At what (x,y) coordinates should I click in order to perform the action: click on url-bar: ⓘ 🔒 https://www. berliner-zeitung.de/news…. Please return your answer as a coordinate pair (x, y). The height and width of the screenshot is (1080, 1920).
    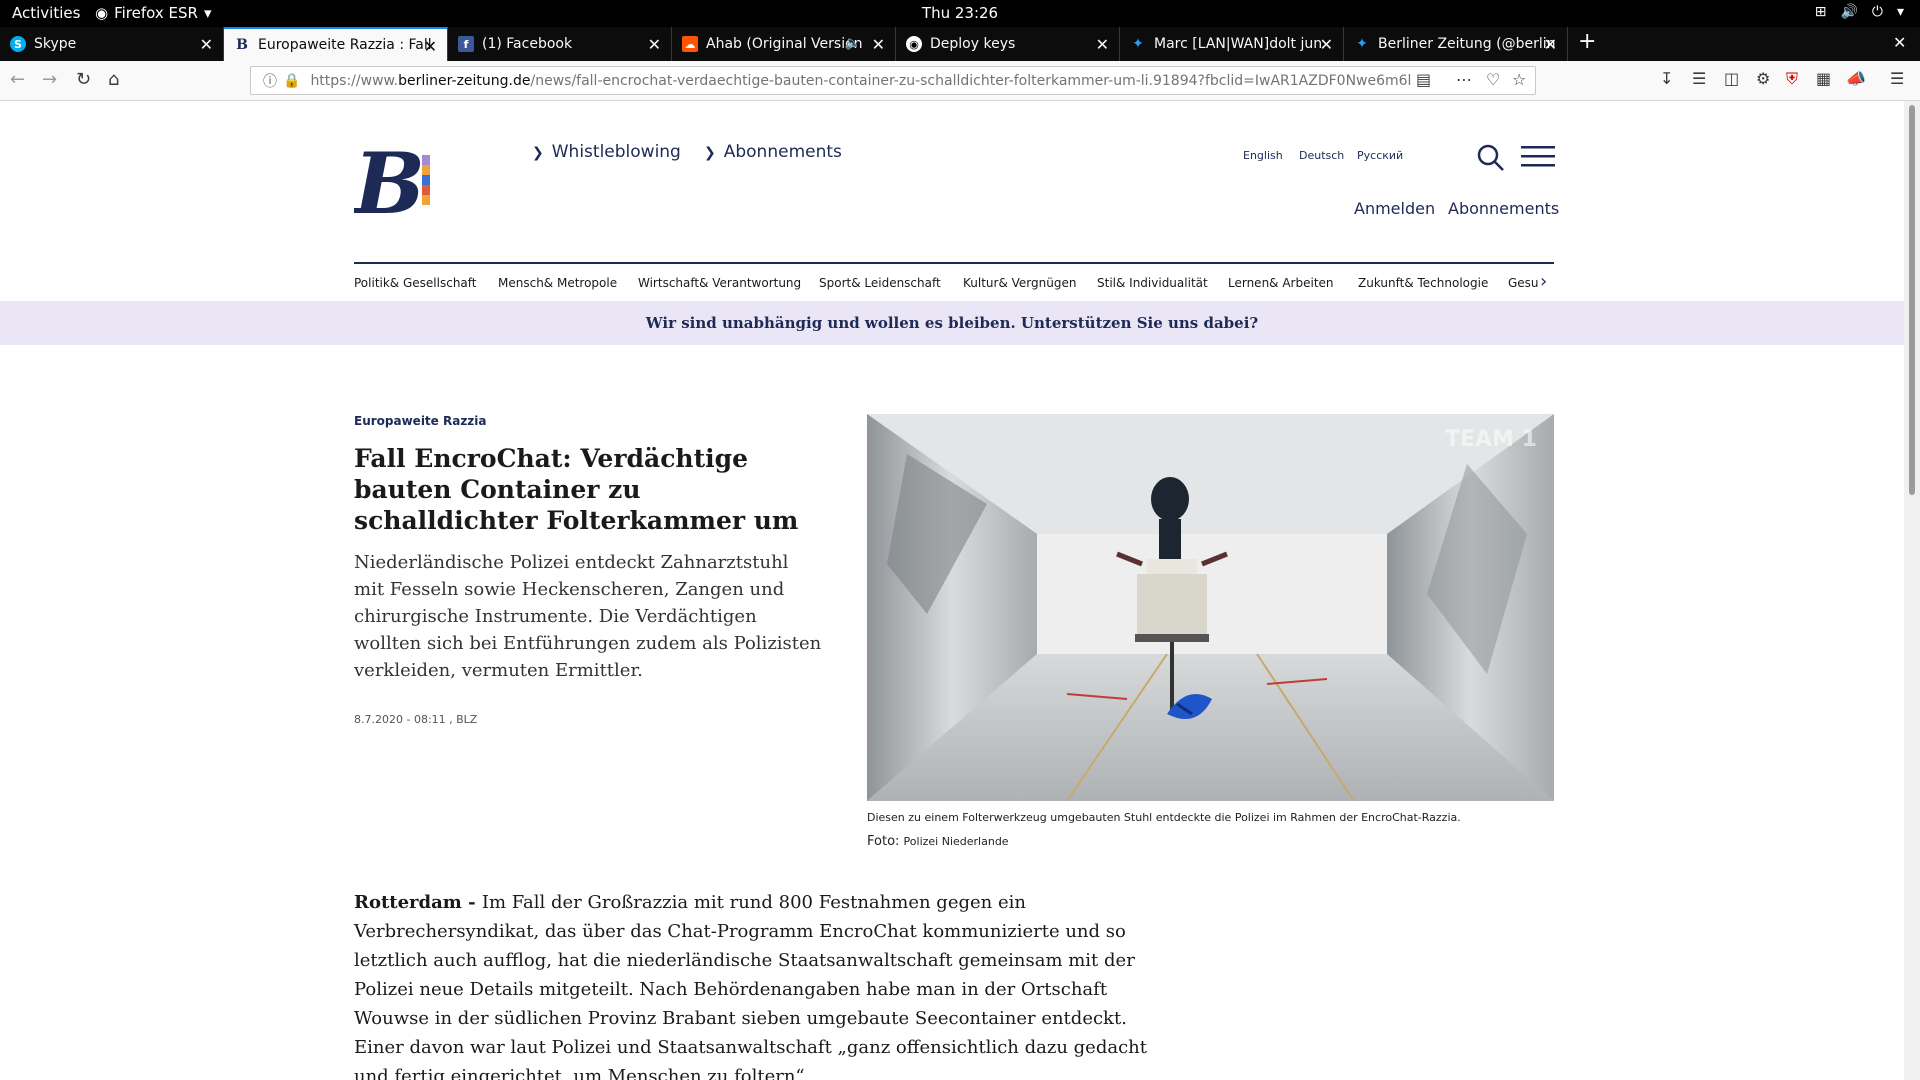
    Looking at the image, I should click on (893, 80).